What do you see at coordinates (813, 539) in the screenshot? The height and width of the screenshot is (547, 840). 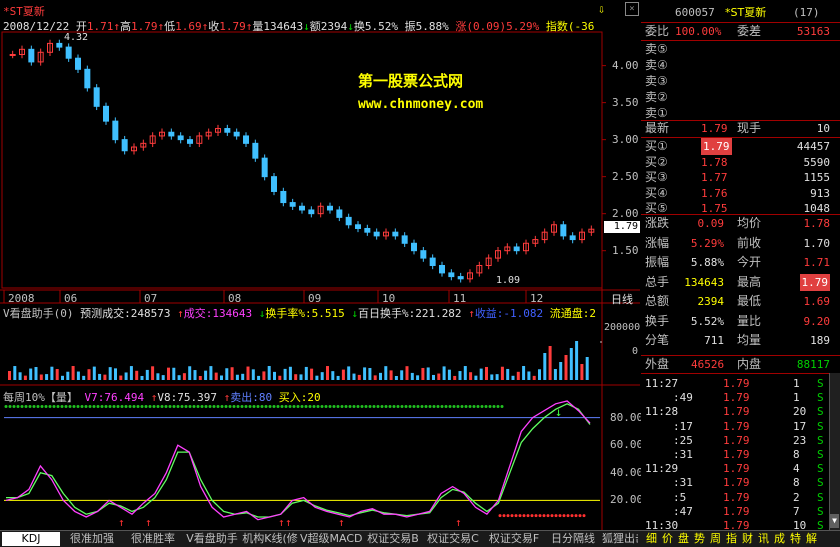 I see `right-tab: 解` at bounding box center [813, 539].